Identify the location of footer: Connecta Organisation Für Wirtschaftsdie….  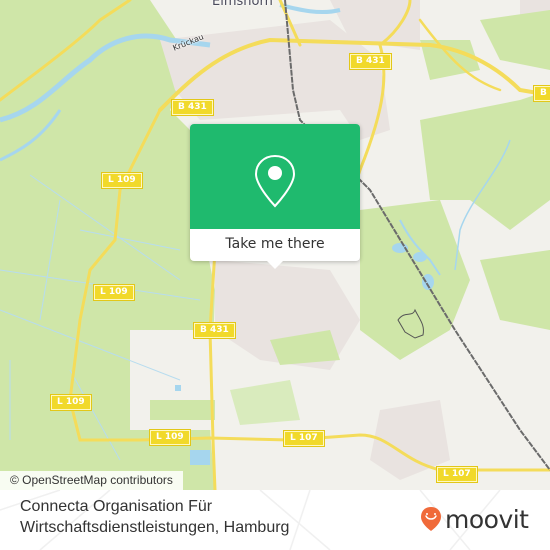
(275, 520).